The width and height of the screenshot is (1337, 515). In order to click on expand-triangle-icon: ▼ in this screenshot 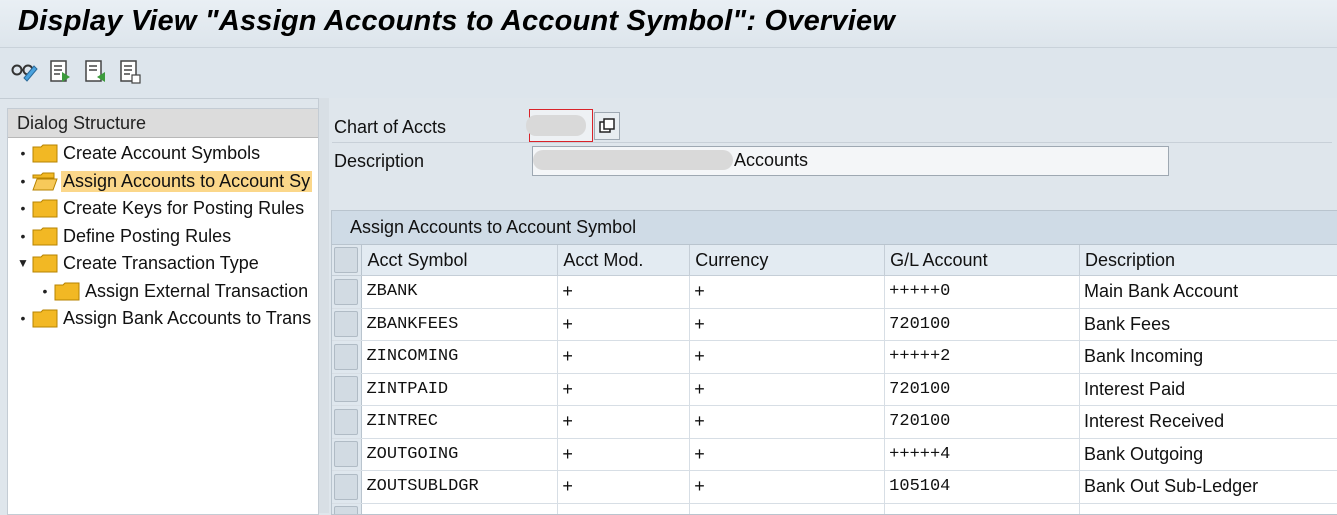, I will do `click(23, 263)`.